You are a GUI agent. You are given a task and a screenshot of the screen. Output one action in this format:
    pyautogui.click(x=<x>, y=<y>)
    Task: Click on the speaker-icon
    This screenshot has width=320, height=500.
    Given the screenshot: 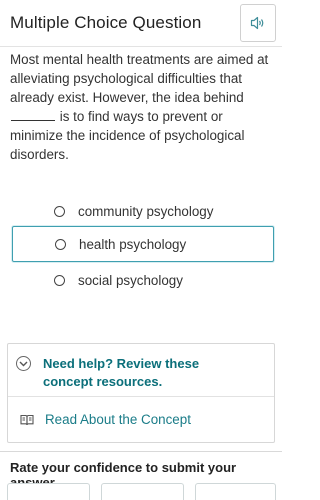 What is the action you would take?
    pyautogui.click(x=257, y=23)
    